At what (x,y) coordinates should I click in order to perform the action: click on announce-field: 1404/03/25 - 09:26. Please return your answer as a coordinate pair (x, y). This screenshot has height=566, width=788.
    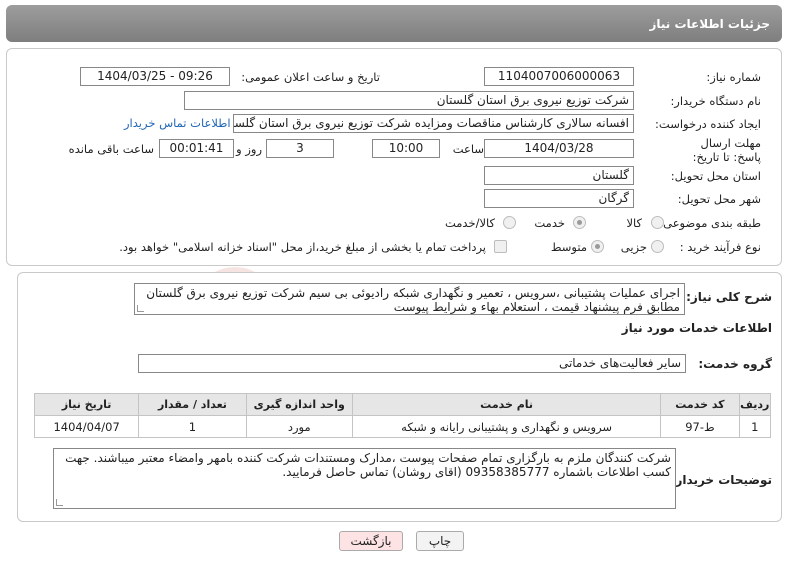
    Looking at the image, I should click on (155, 76).